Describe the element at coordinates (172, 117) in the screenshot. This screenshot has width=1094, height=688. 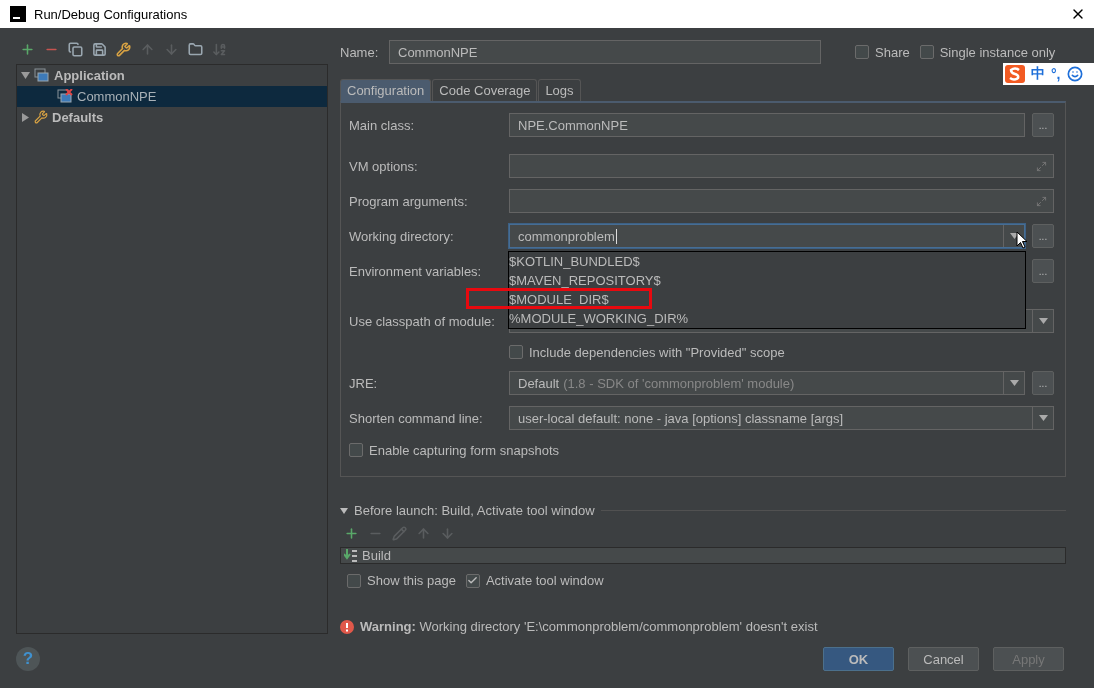
I see `tree-item: Defaults` at that location.